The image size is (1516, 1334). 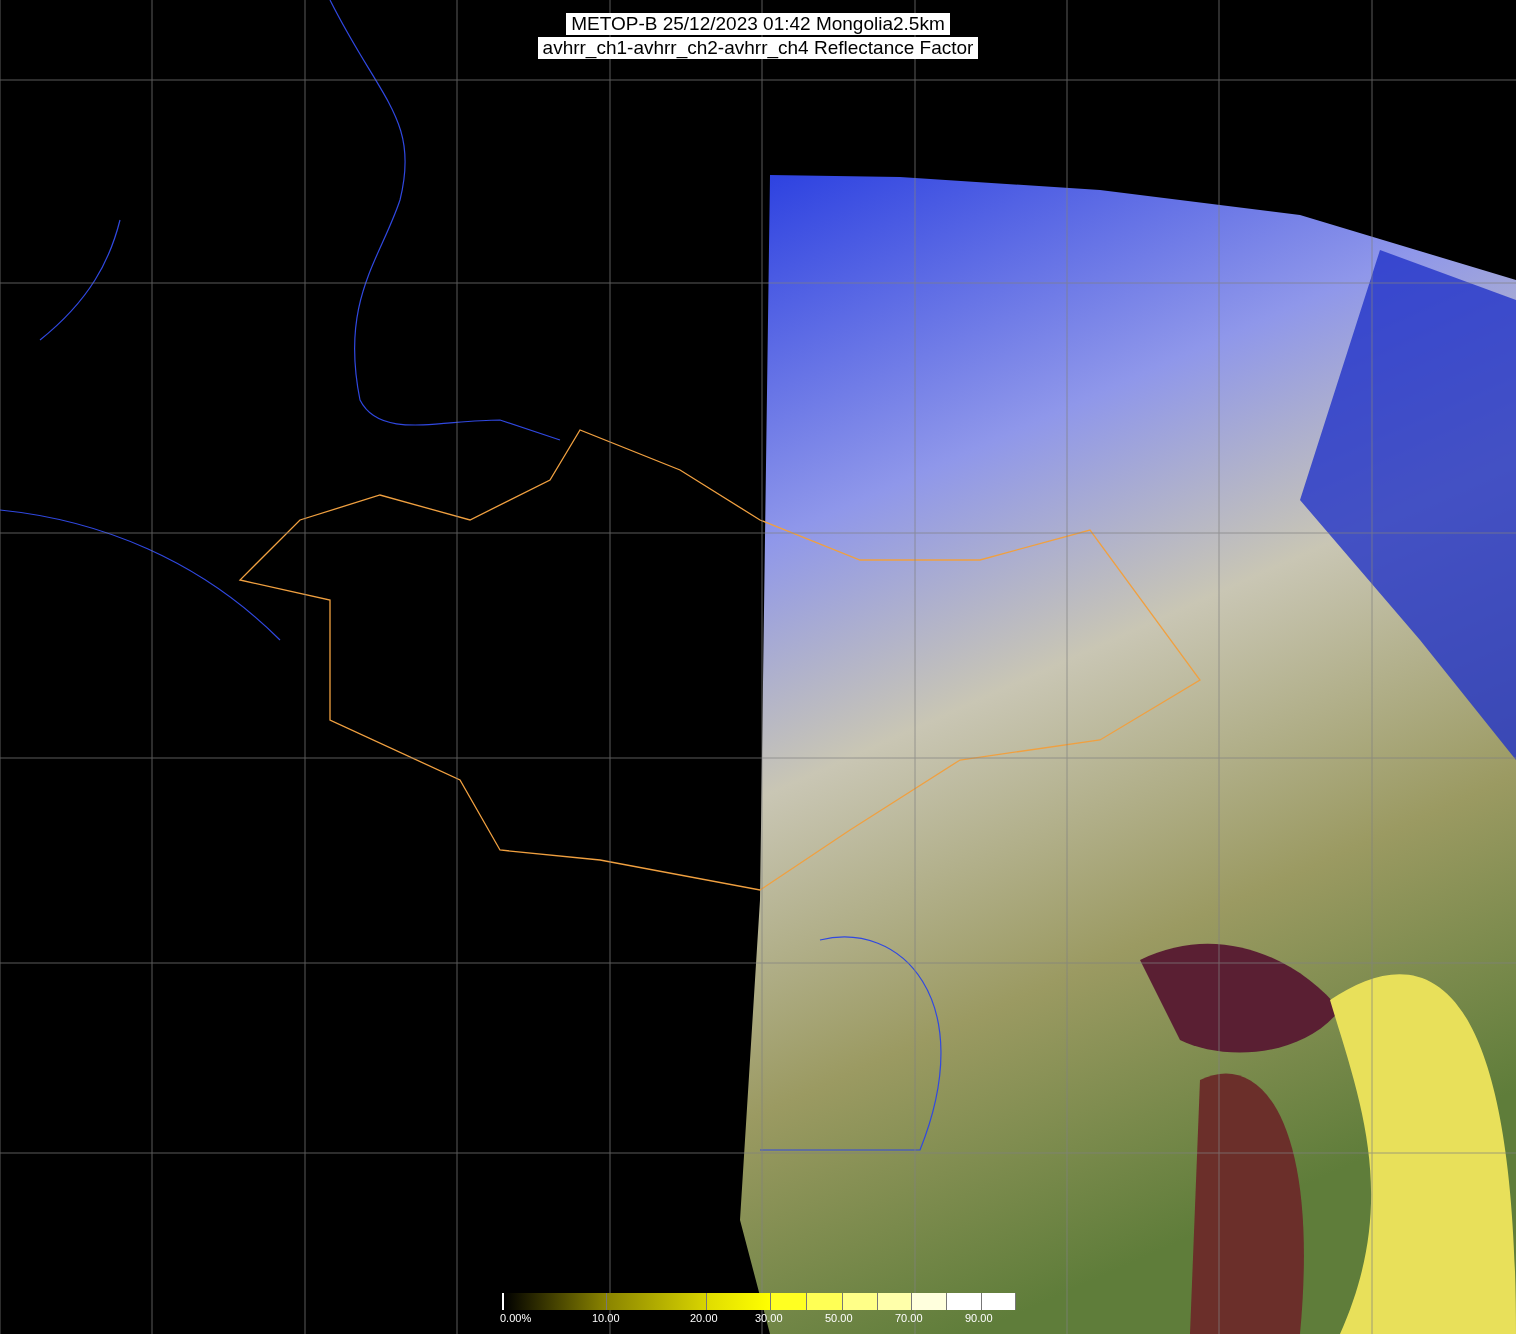 What do you see at coordinates (979, 1318) in the screenshot?
I see `scale-label: 90.00` at bounding box center [979, 1318].